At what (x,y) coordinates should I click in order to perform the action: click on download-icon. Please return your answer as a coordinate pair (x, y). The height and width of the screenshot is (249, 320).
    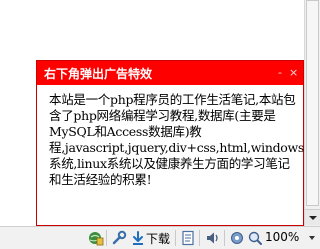
    Looking at the image, I should click on (138, 238).